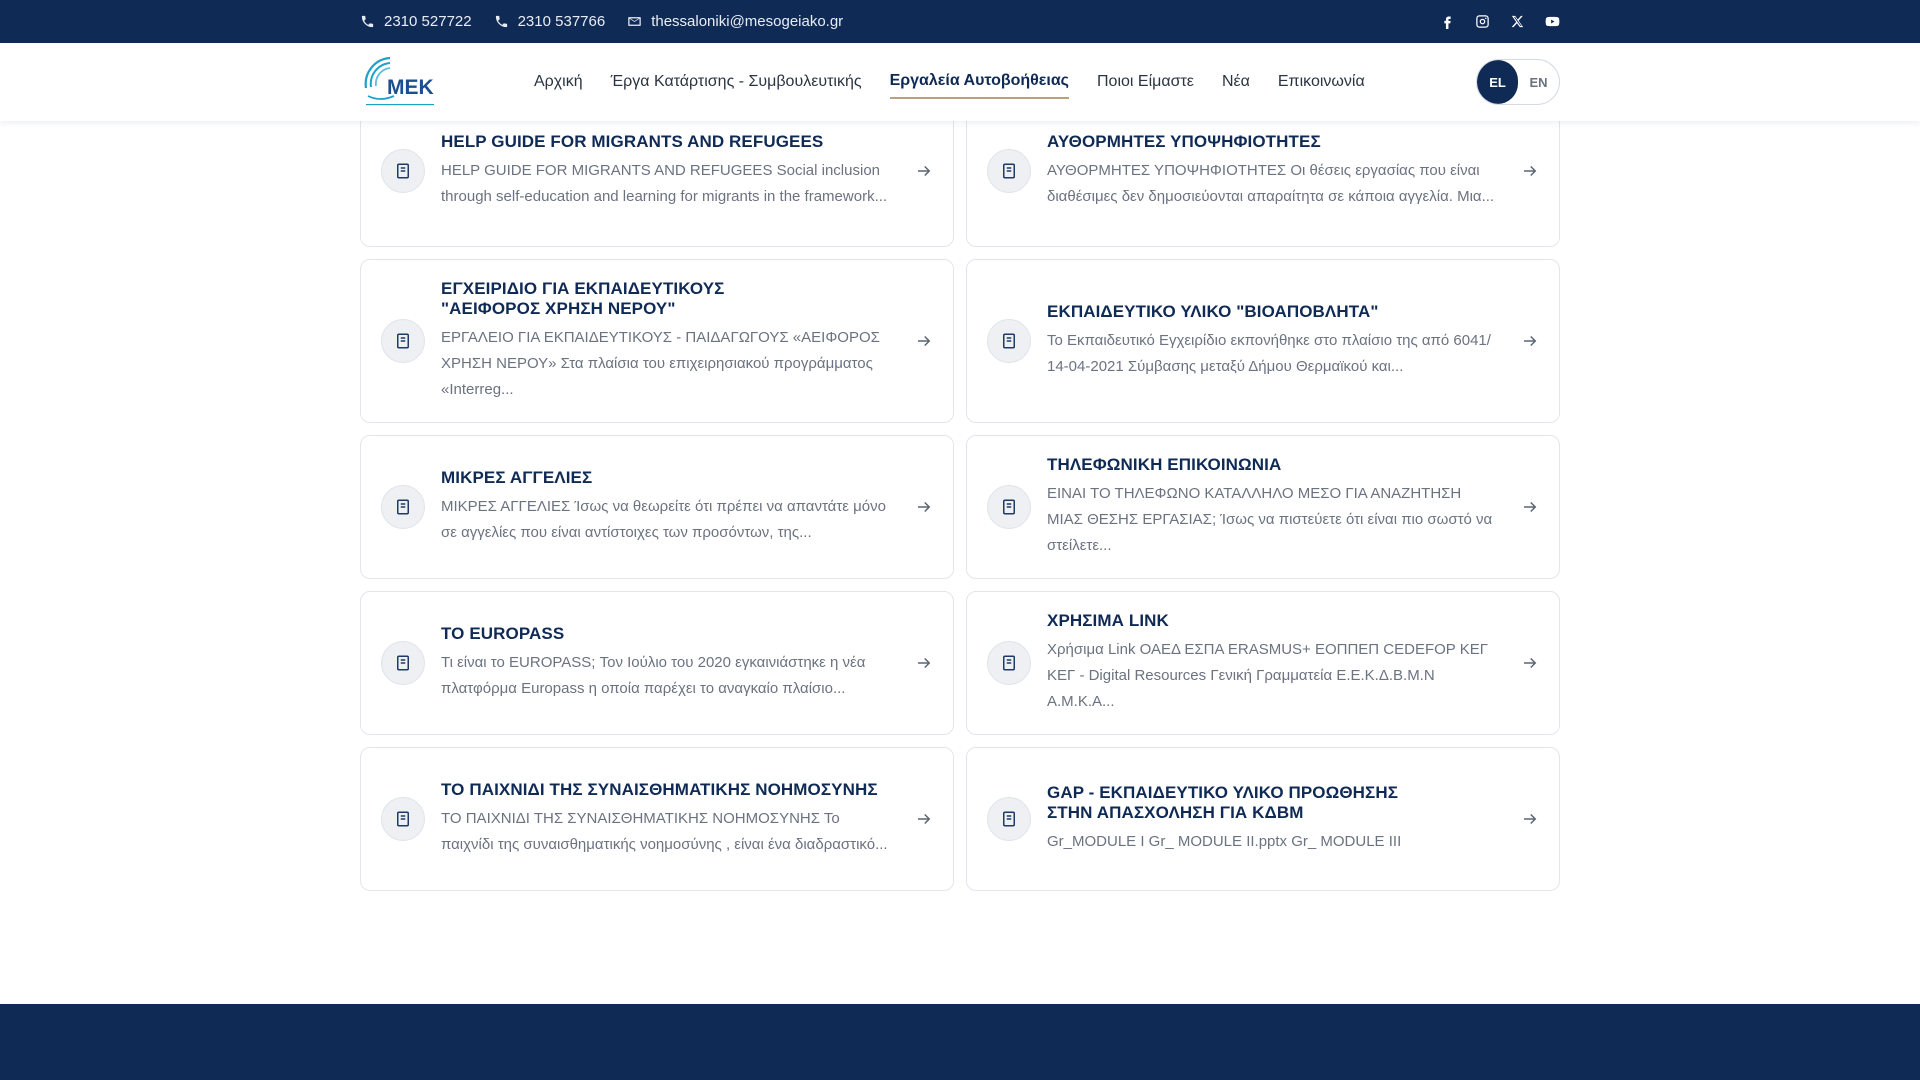  Describe the element at coordinates (1213, 311) in the screenshot. I see `card-title: ΕΚΠΑΙΔΕΥΤΙΚΟ ΥΛΙΚΟ "ΒΙΟΑΠΟΒΛΗΤΑ"` at that location.